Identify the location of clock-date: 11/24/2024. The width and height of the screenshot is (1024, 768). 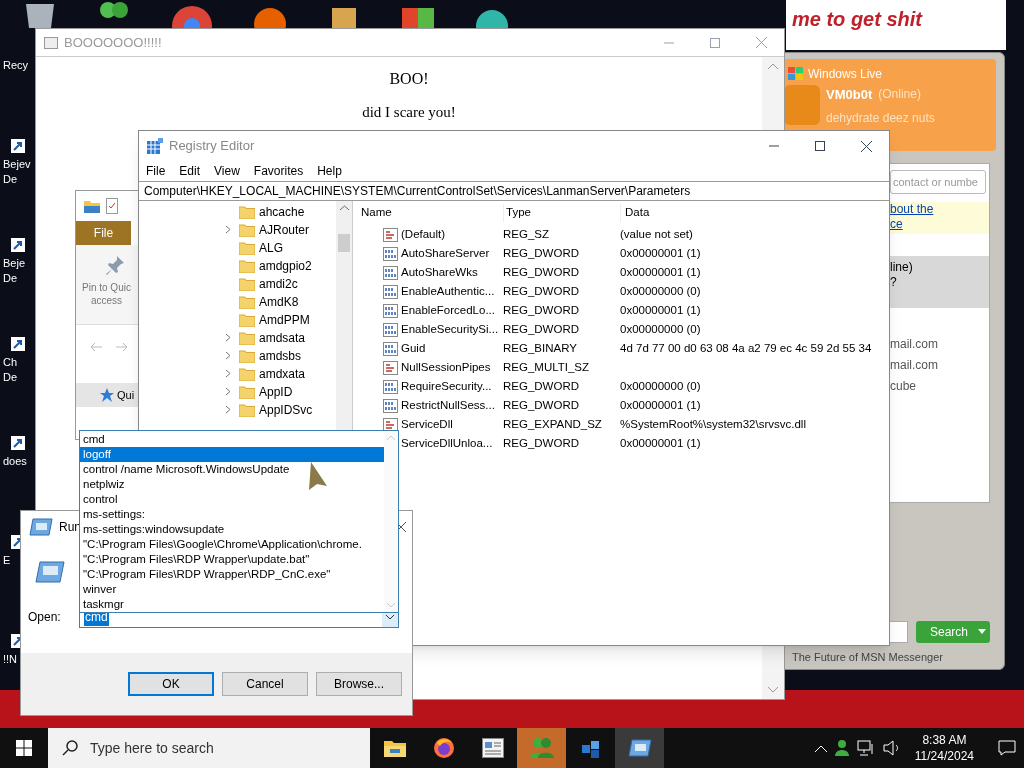
(944, 756).